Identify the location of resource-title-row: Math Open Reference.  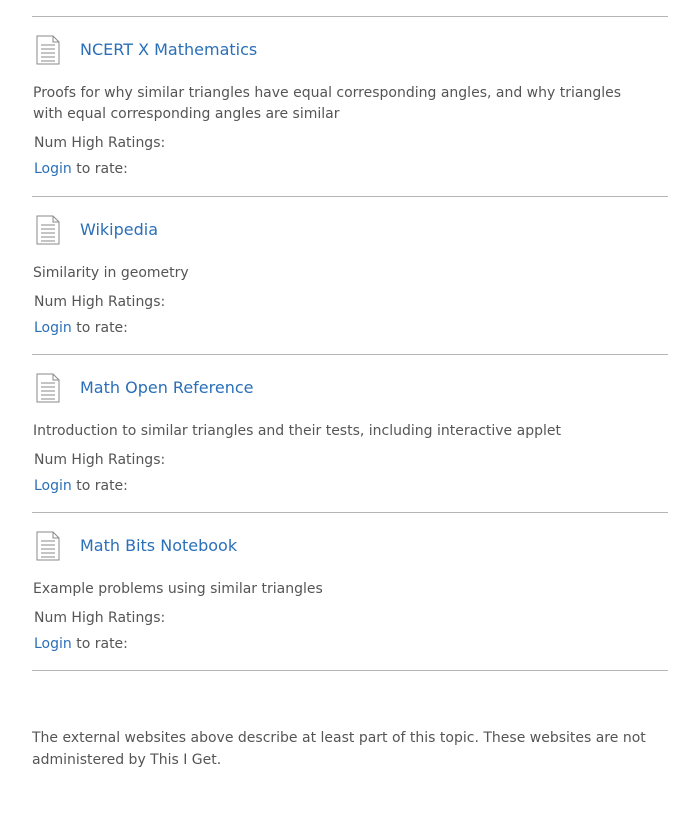
(350, 388).